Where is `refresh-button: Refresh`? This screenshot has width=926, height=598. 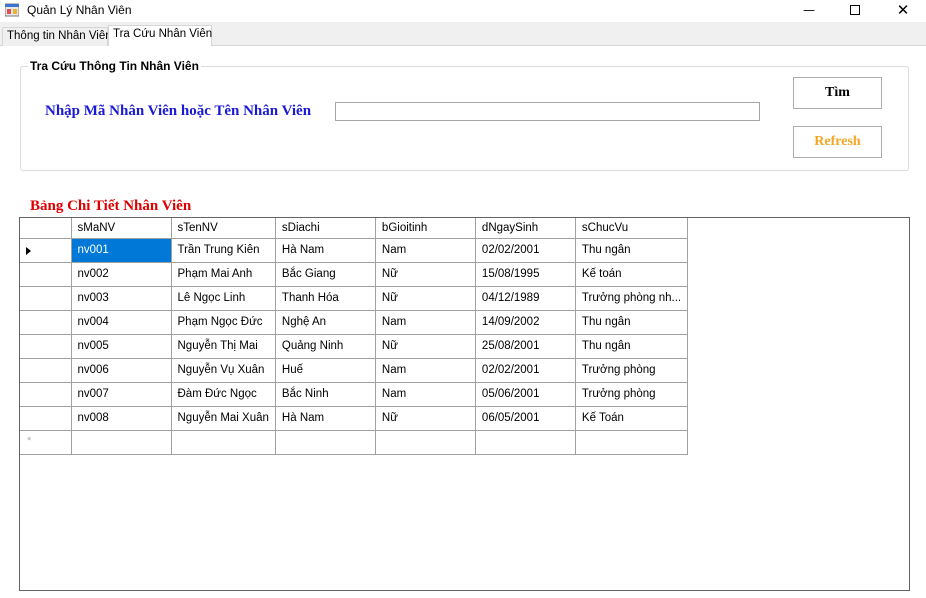 refresh-button: Refresh is located at coordinates (837, 142).